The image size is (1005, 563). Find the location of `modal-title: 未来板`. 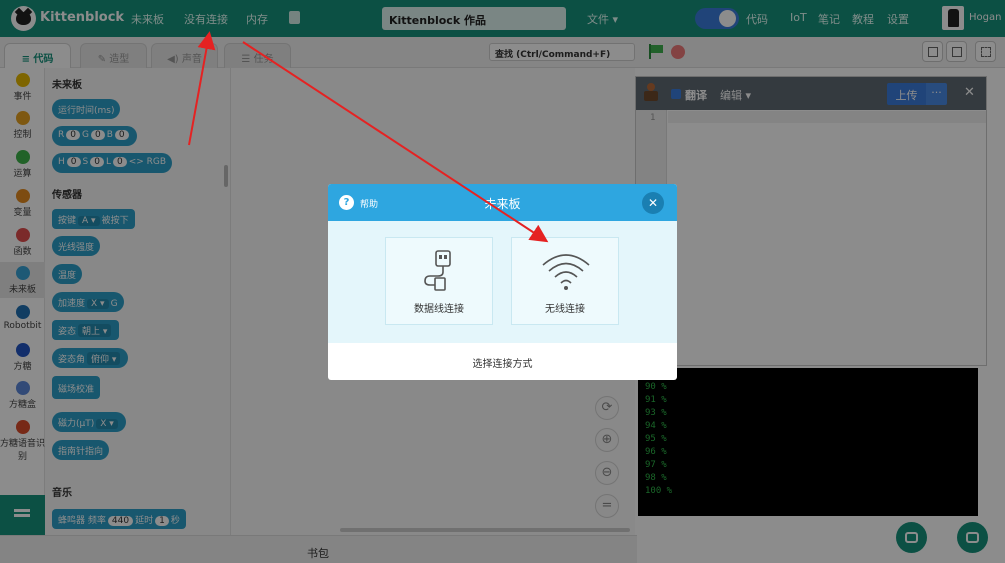

modal-title: 未来板 is located at coordinates (502, 204).